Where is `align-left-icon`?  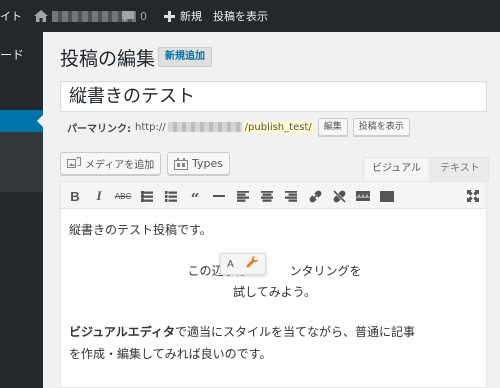 align-left-icon is located at coordinates (243, 196).